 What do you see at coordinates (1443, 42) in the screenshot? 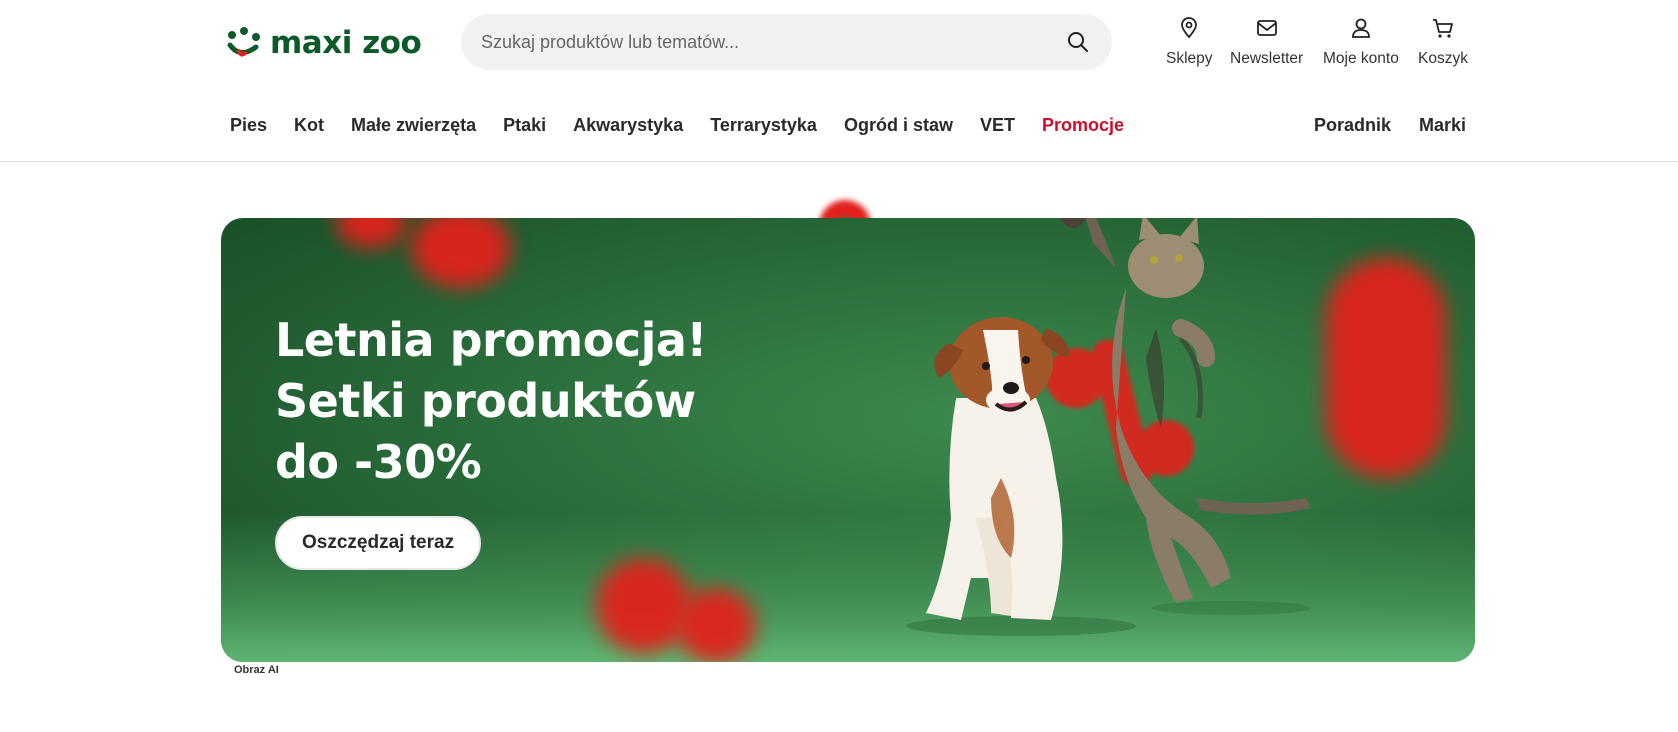
I see `cart-link: Koszyk` at bounding box center [1443, 42].